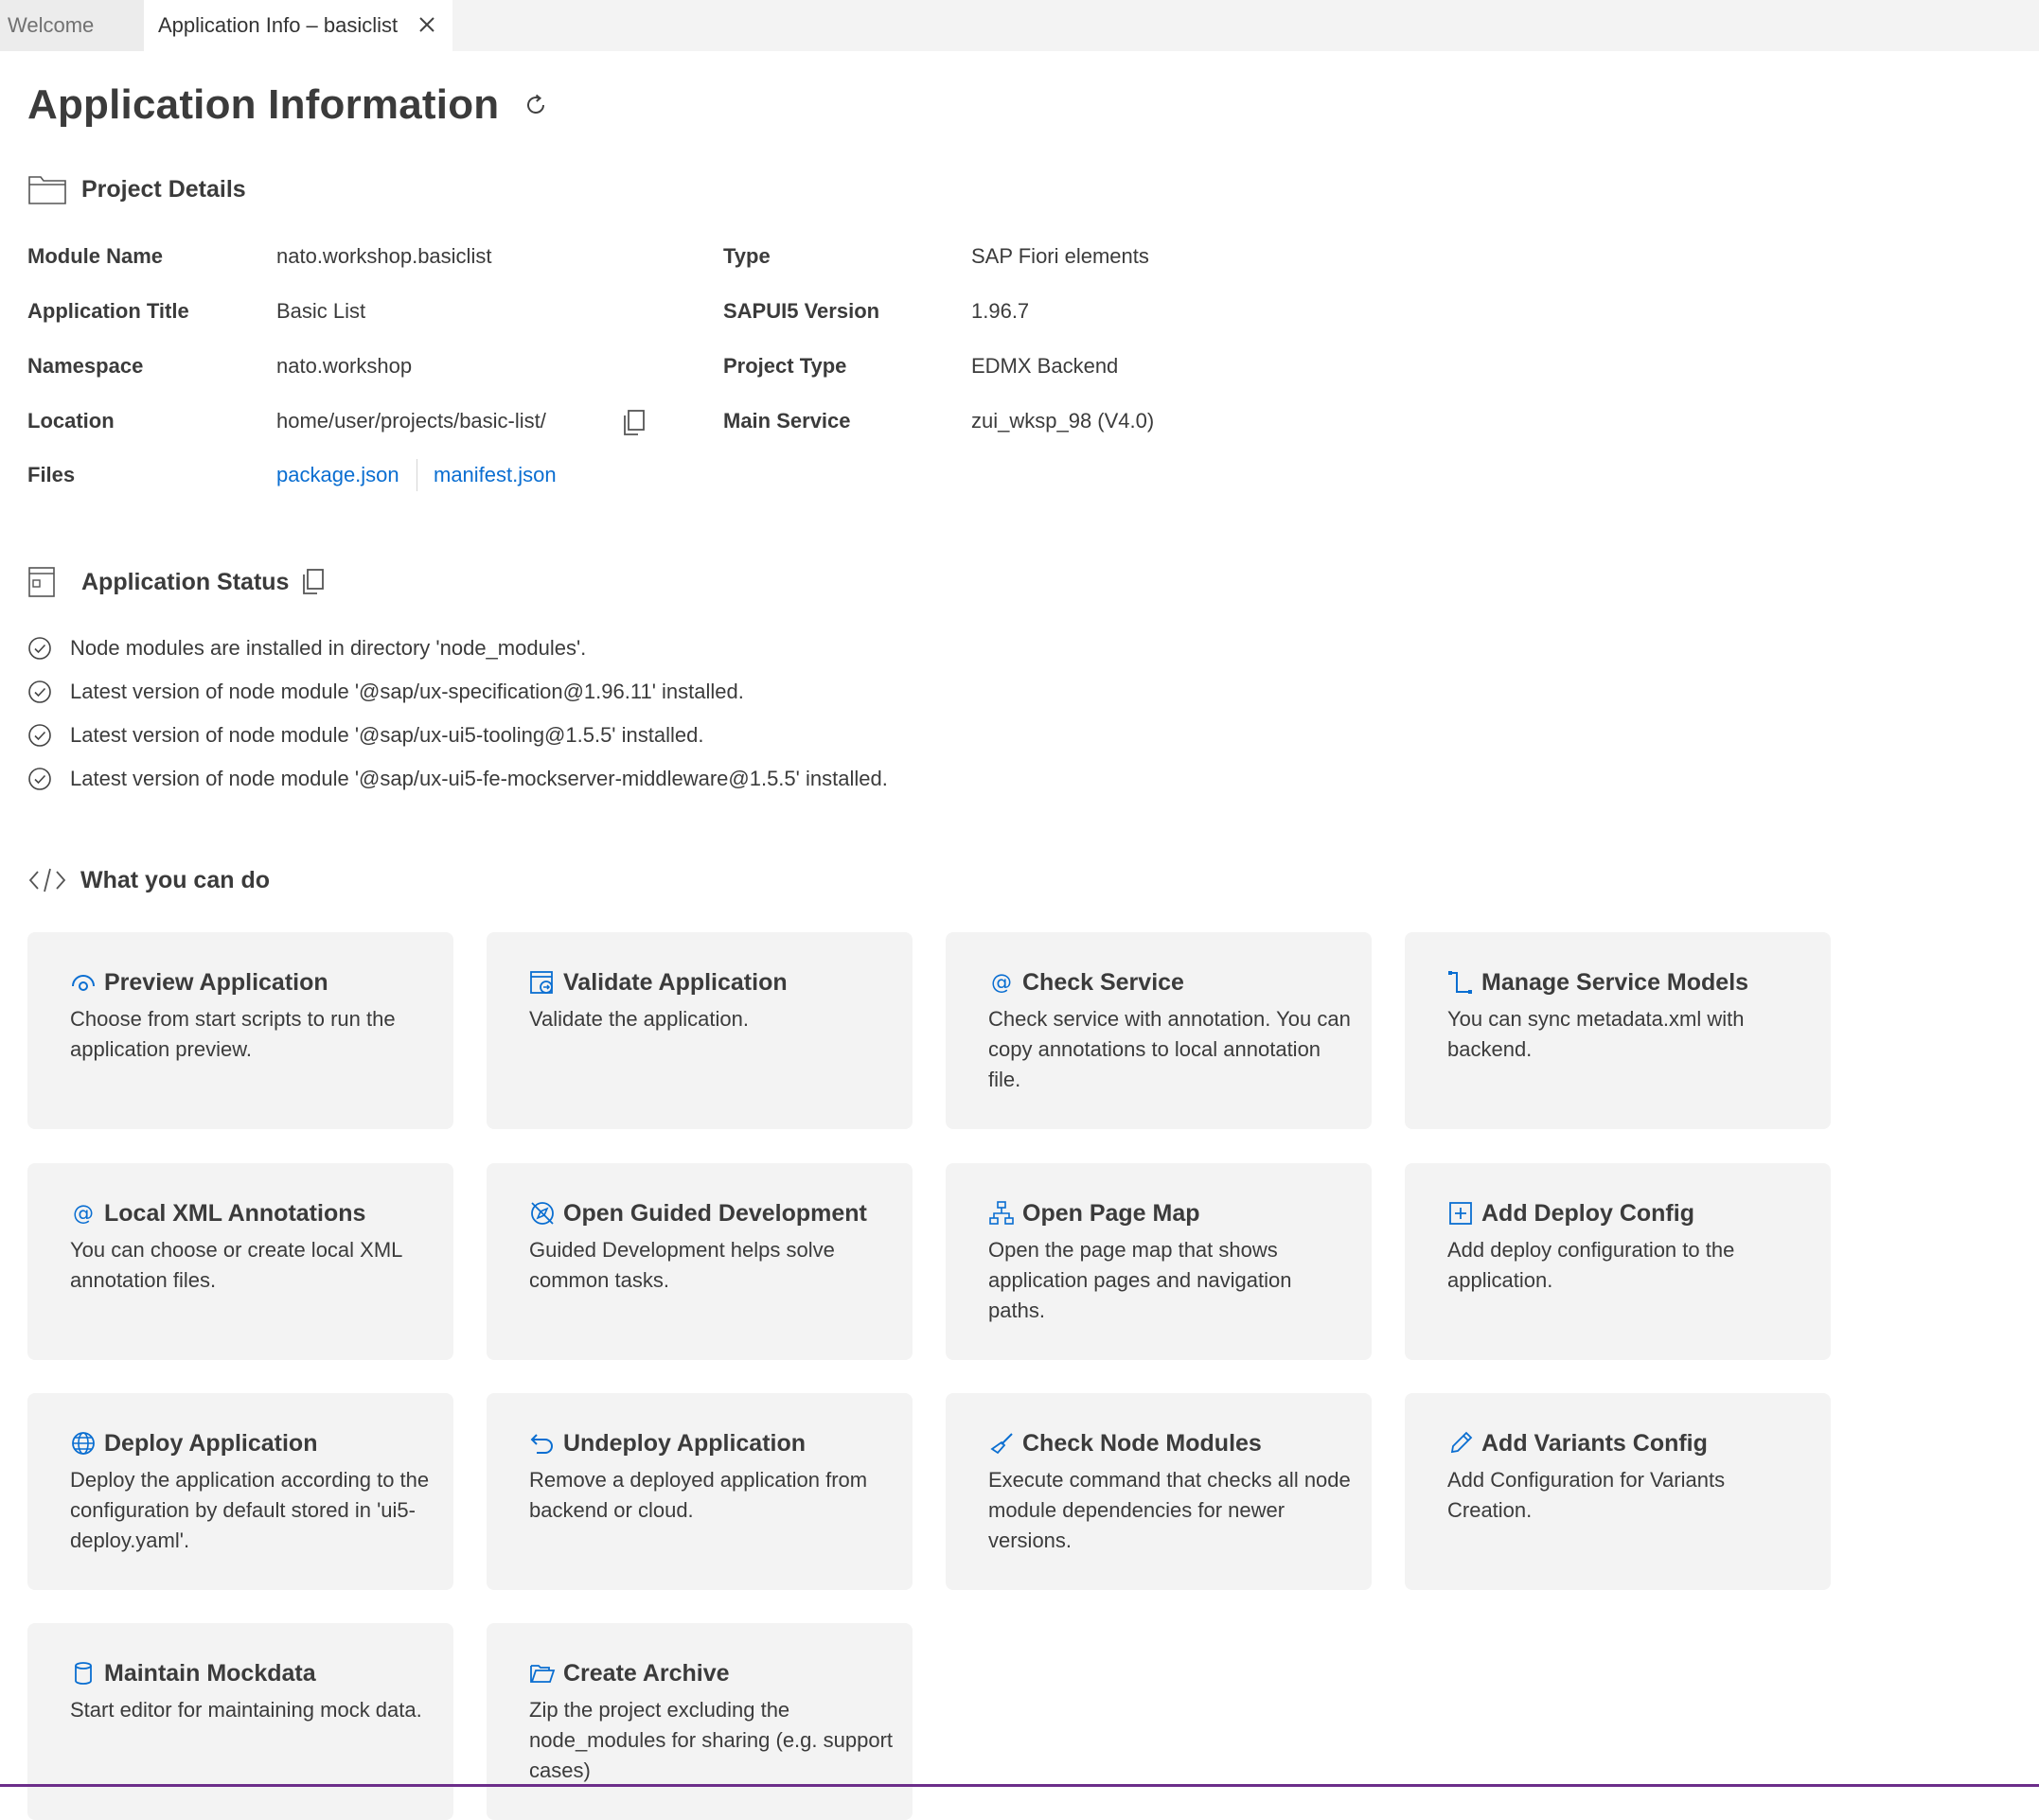 The height and width of the screenshot is (1820, 2039). What do you see at coordinates (1103, 982) in the screenshot?
I see `card-title: Check Service` at bounding box center [1103, 982].